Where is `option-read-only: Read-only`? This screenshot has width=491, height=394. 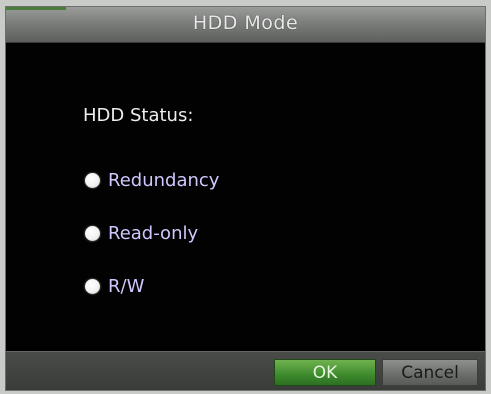 option-read-only: Read-only is located at coordinates (141, 233).